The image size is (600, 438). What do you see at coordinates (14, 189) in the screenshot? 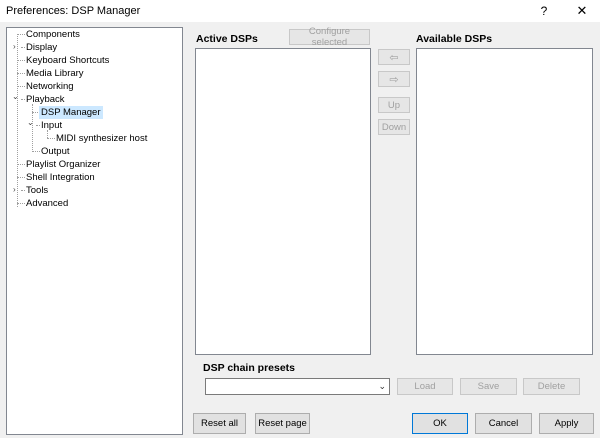
I see `expand-tools-icon: ›` at bounding box center [14, 189].